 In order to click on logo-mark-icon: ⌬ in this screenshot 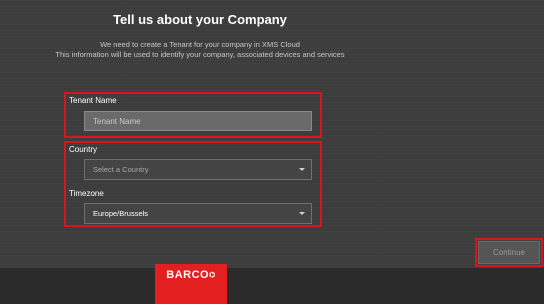, I will do `click(212, 275)`.